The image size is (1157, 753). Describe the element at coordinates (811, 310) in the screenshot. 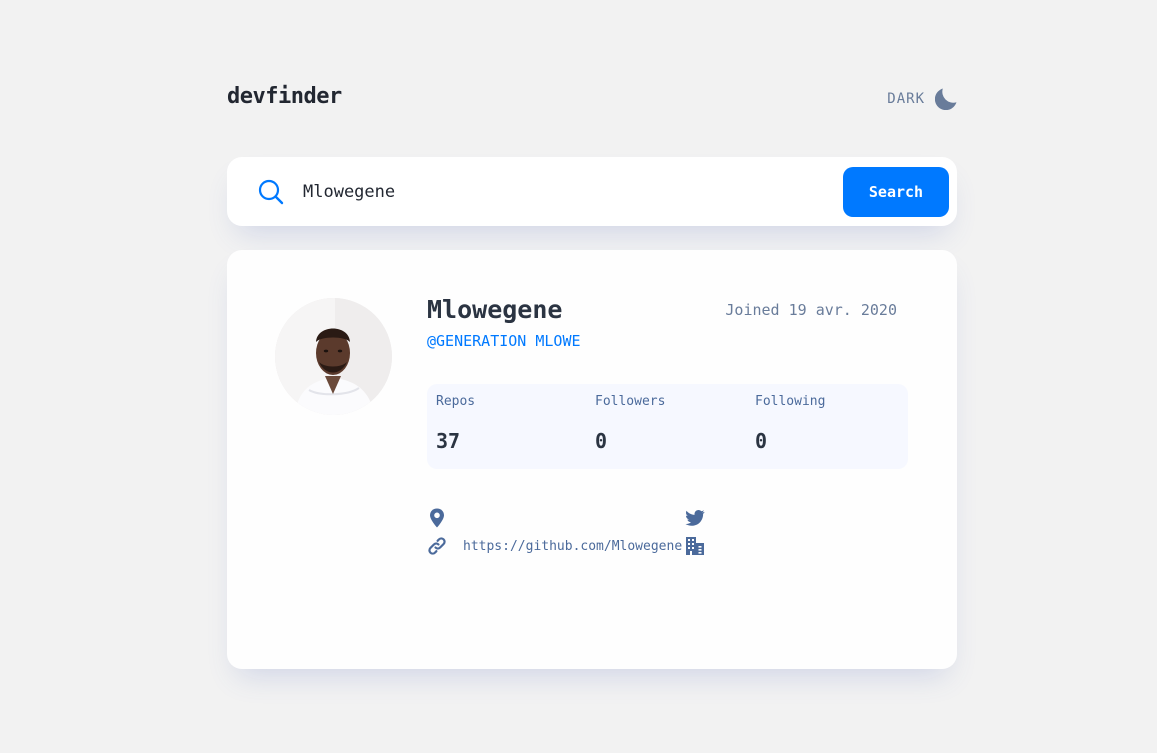

I see `join-date: Joined 19 avr. 2020` at that location.